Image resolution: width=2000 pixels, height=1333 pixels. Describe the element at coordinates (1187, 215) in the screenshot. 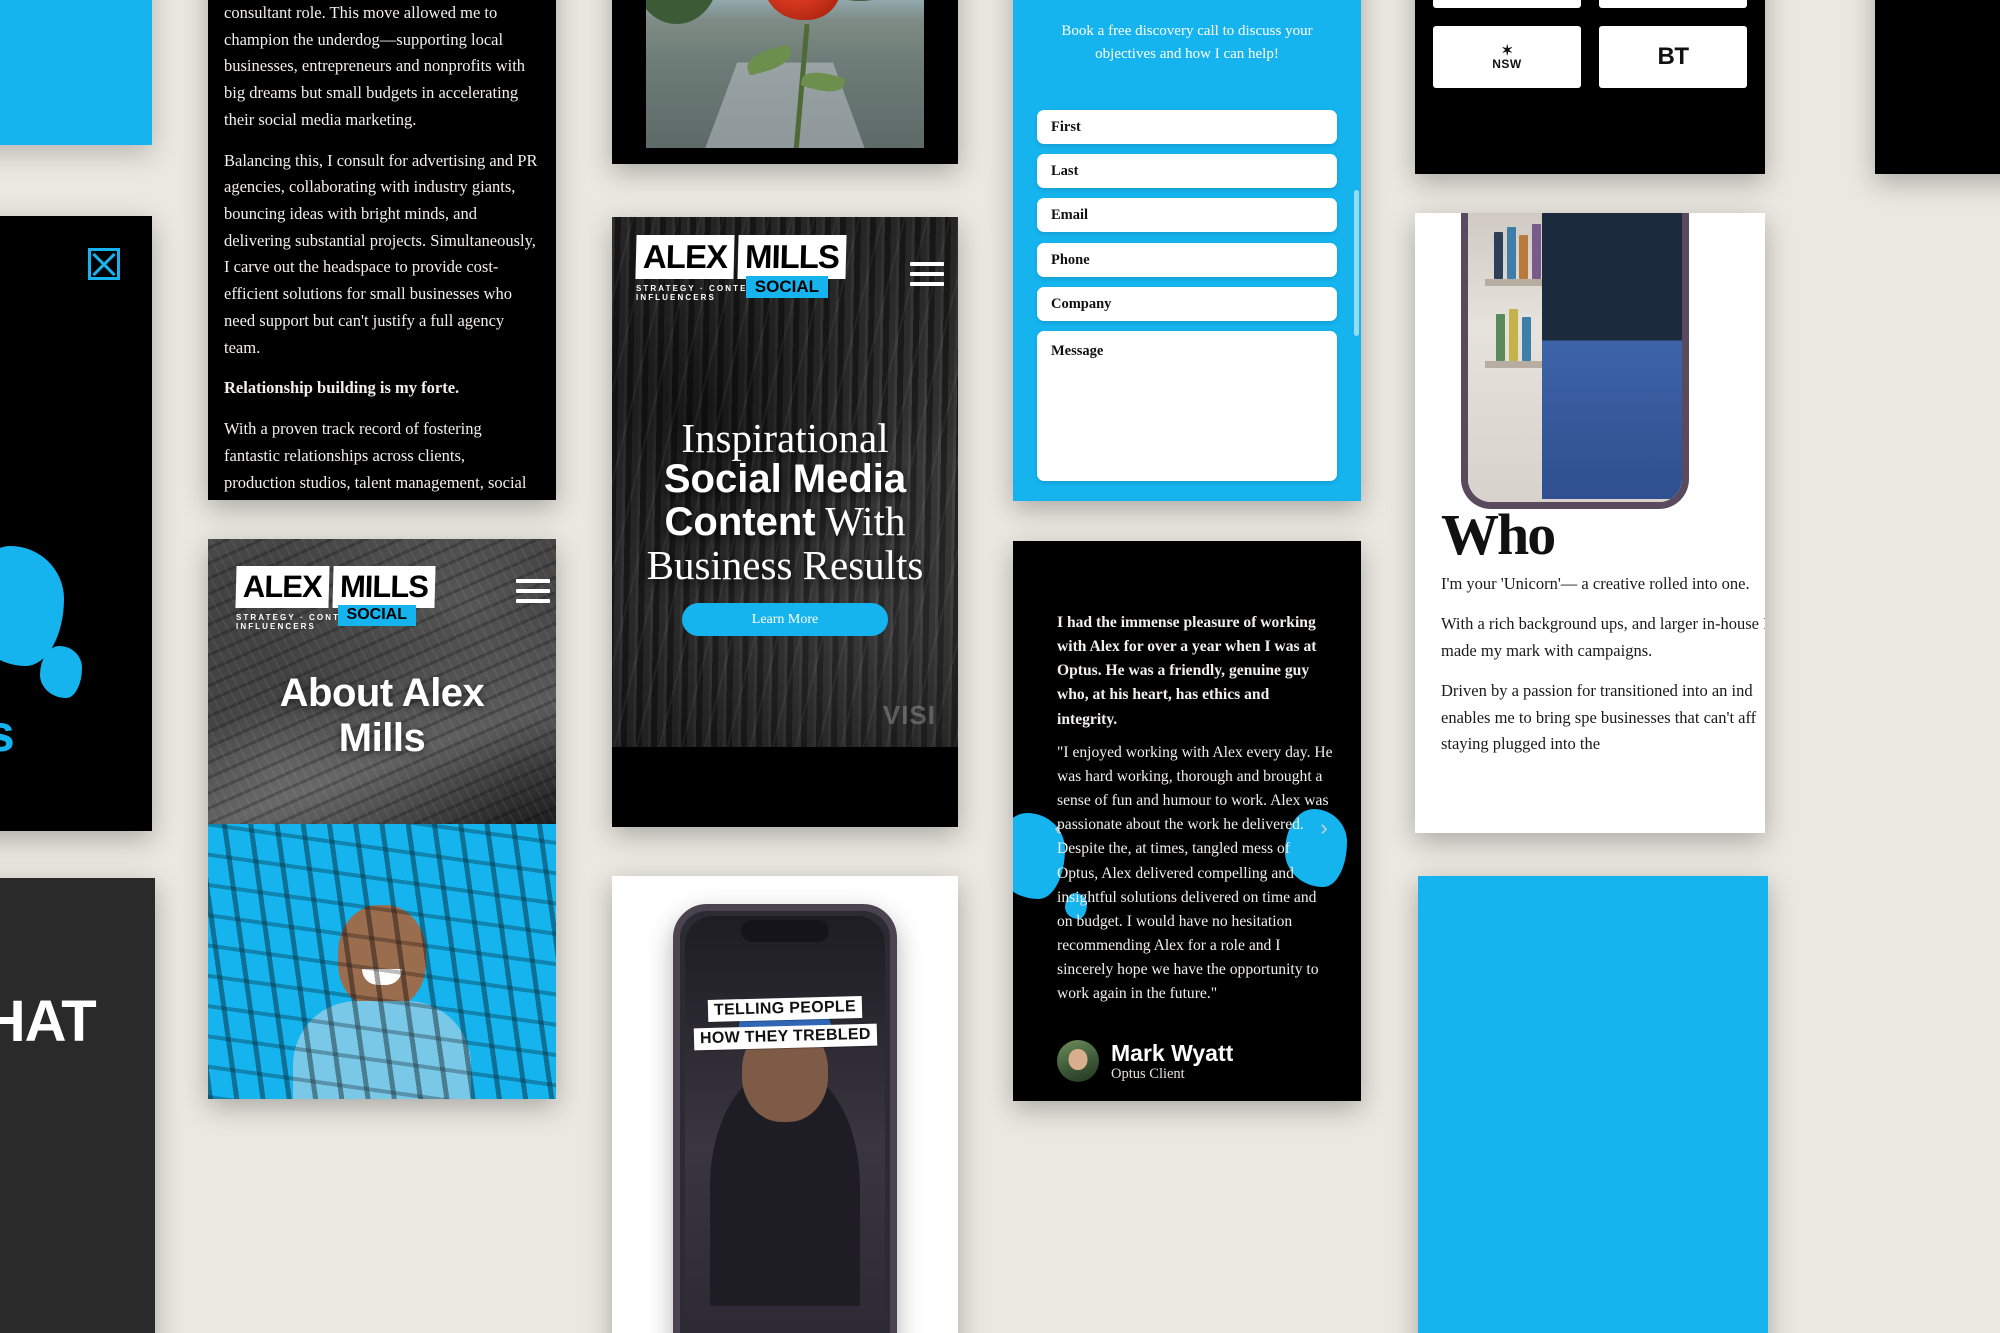

I see `email-input` at that location.